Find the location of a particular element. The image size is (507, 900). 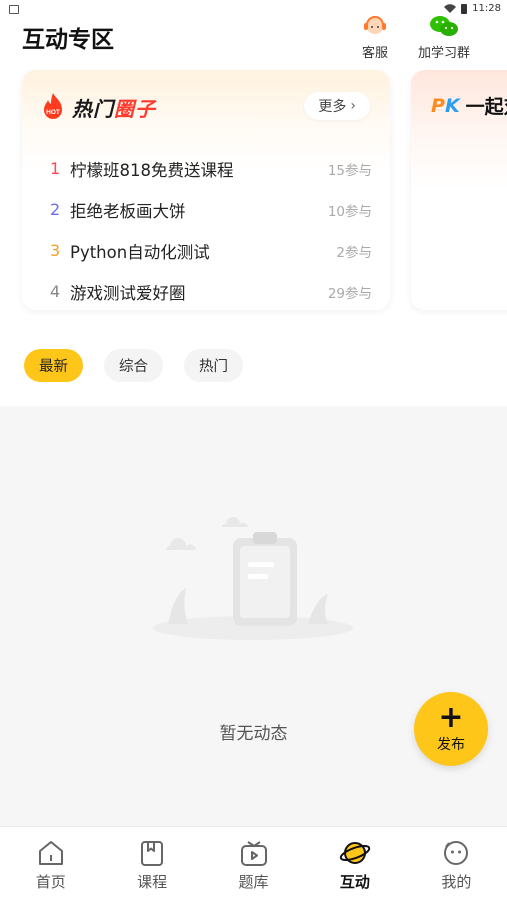

filter-general: 综合 is located at coordinates (133, 365).